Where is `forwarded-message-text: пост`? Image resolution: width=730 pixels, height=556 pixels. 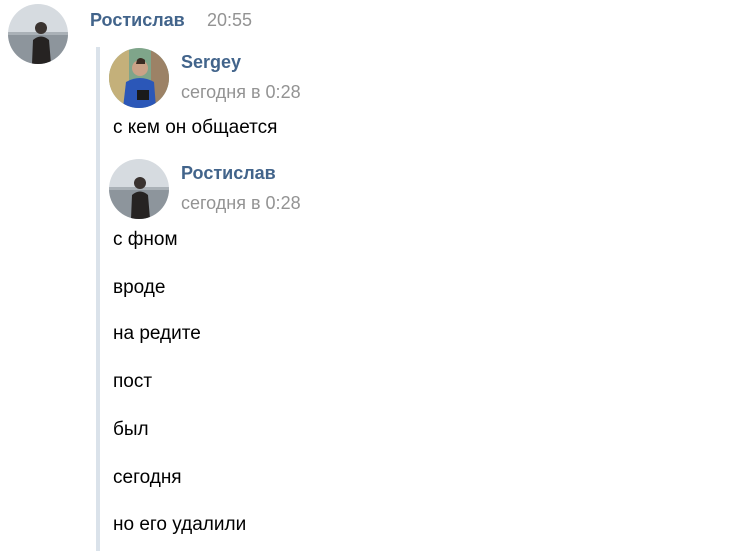
forwarded-message-text: пост is located at coordinates (133, 381).